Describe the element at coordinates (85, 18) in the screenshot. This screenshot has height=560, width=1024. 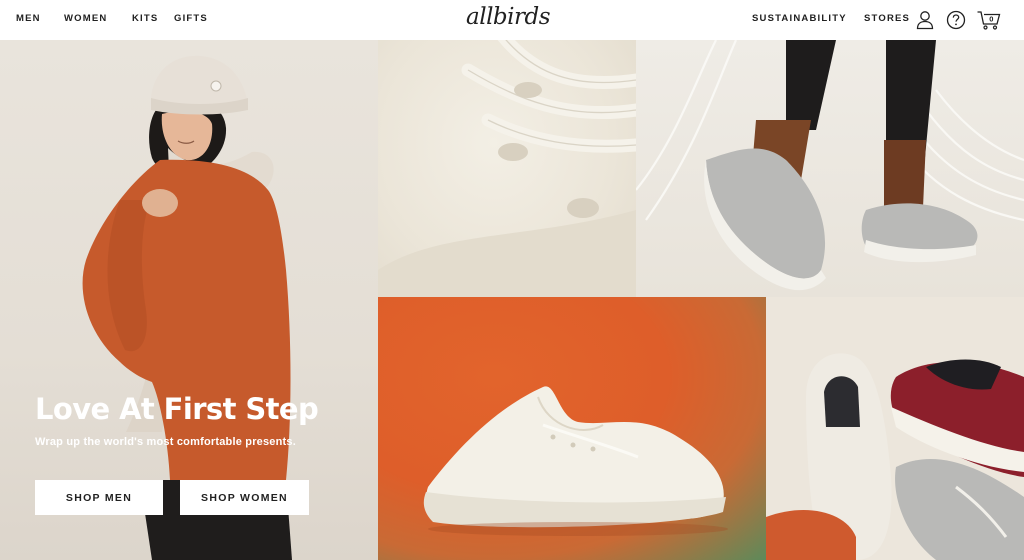
I see `nav-women: WOMEN` at that location.